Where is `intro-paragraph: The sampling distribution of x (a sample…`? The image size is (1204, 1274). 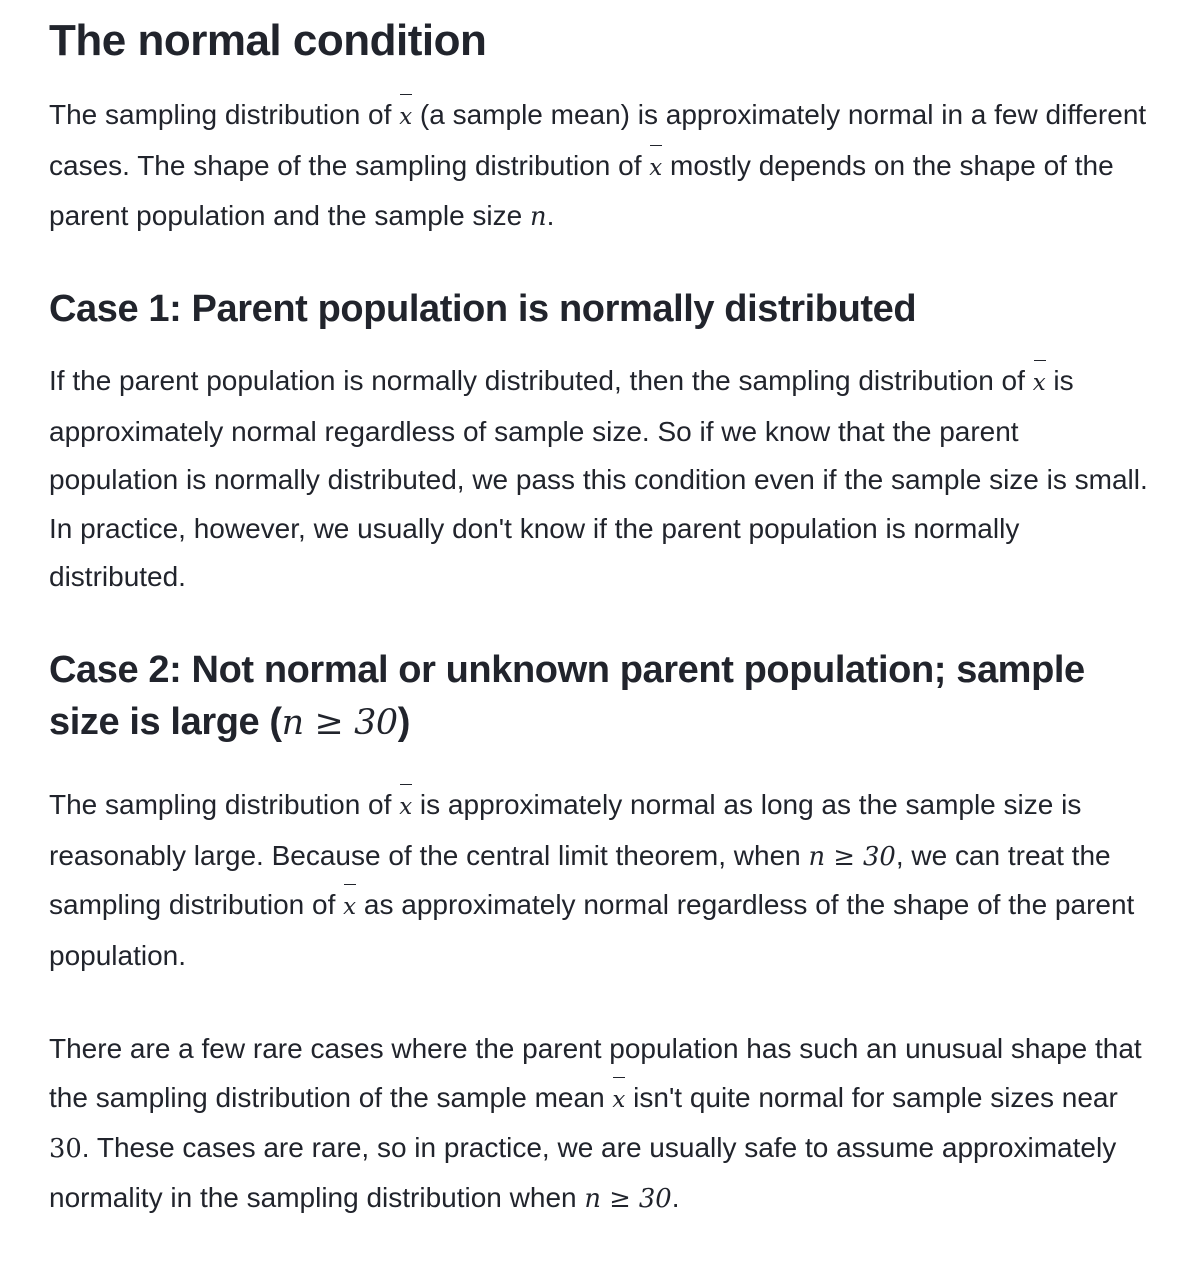
intro-paragraph: The sampling distribution of x (a sample… is located at coordinates (599, 166).